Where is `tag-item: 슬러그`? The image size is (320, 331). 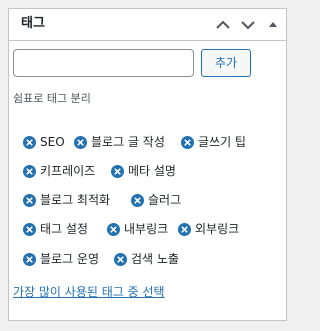 tag-item: 슬러그 is located at coordinates (156, 200).